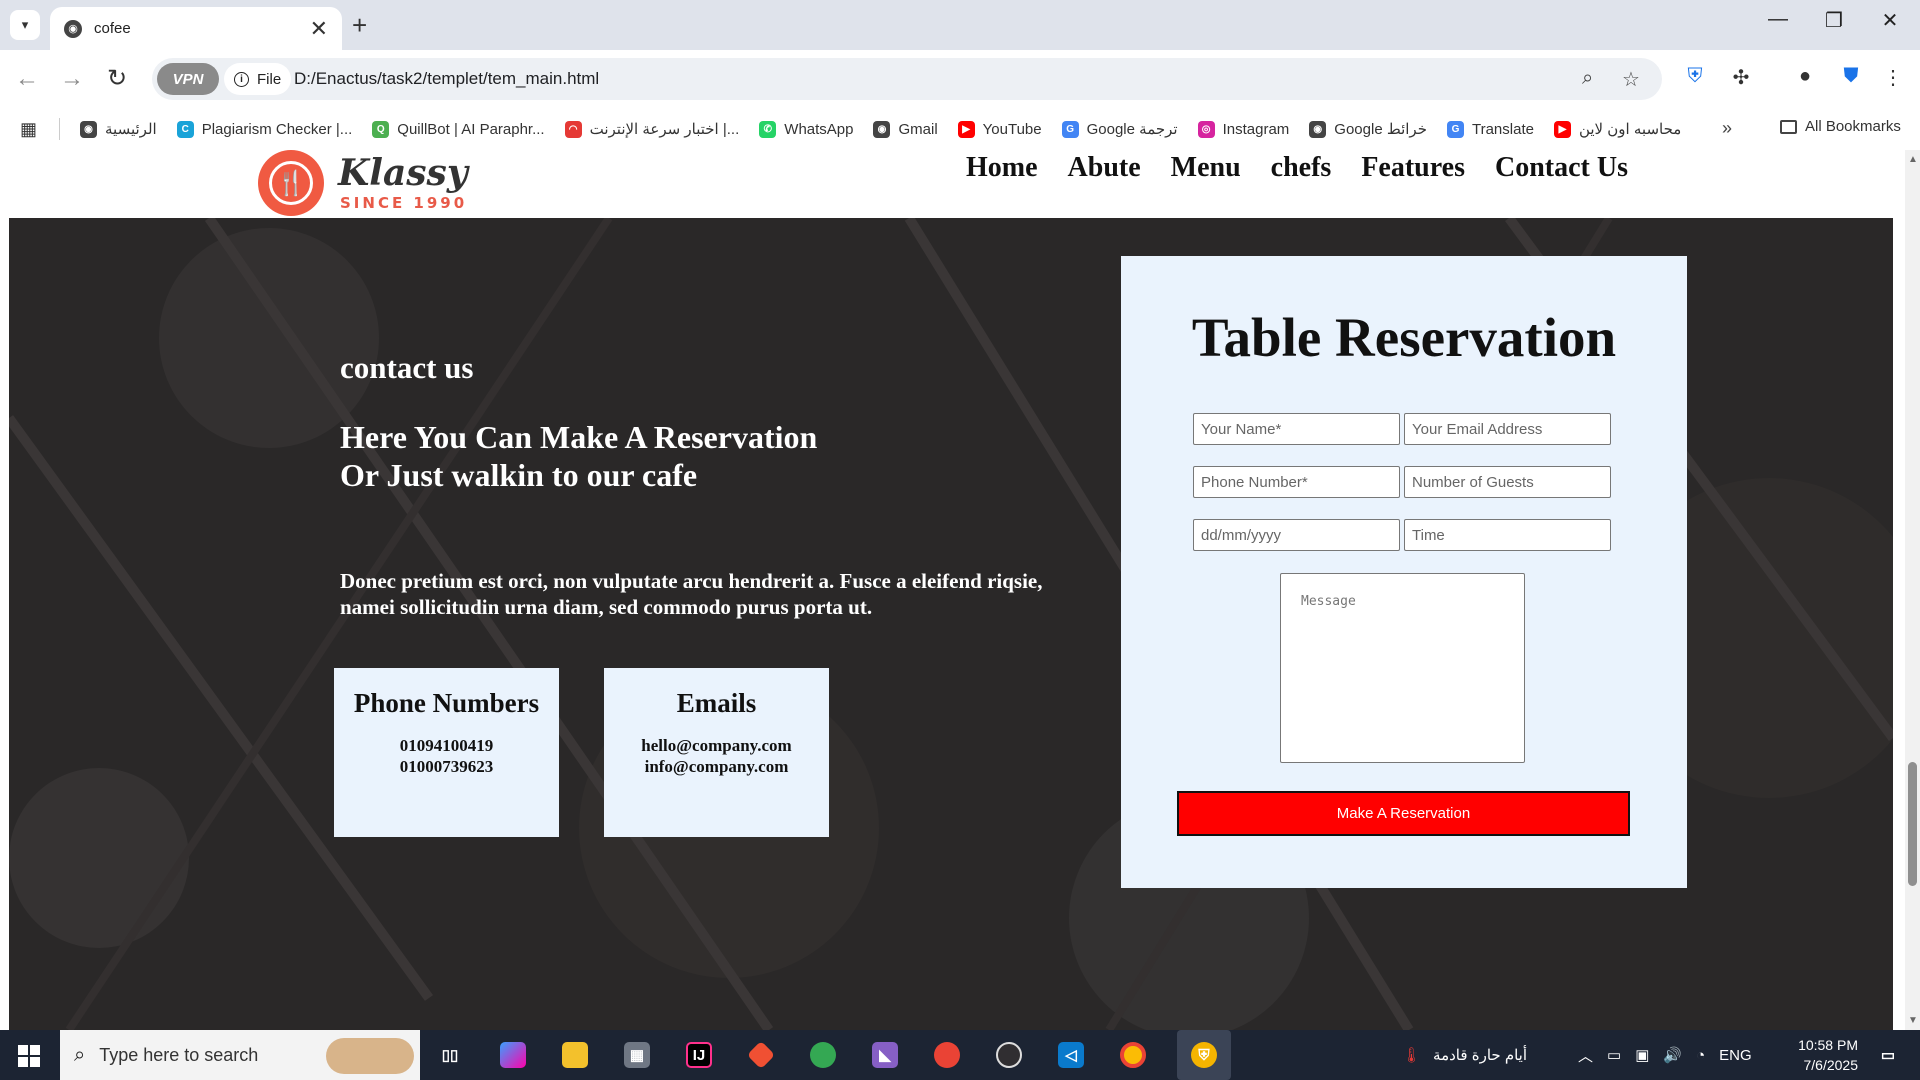 The image size is (1920, 1080). Describe the element at coordinates (1672, 1055) in the screenshot. I see `volume-icon: 🔊` at that location.